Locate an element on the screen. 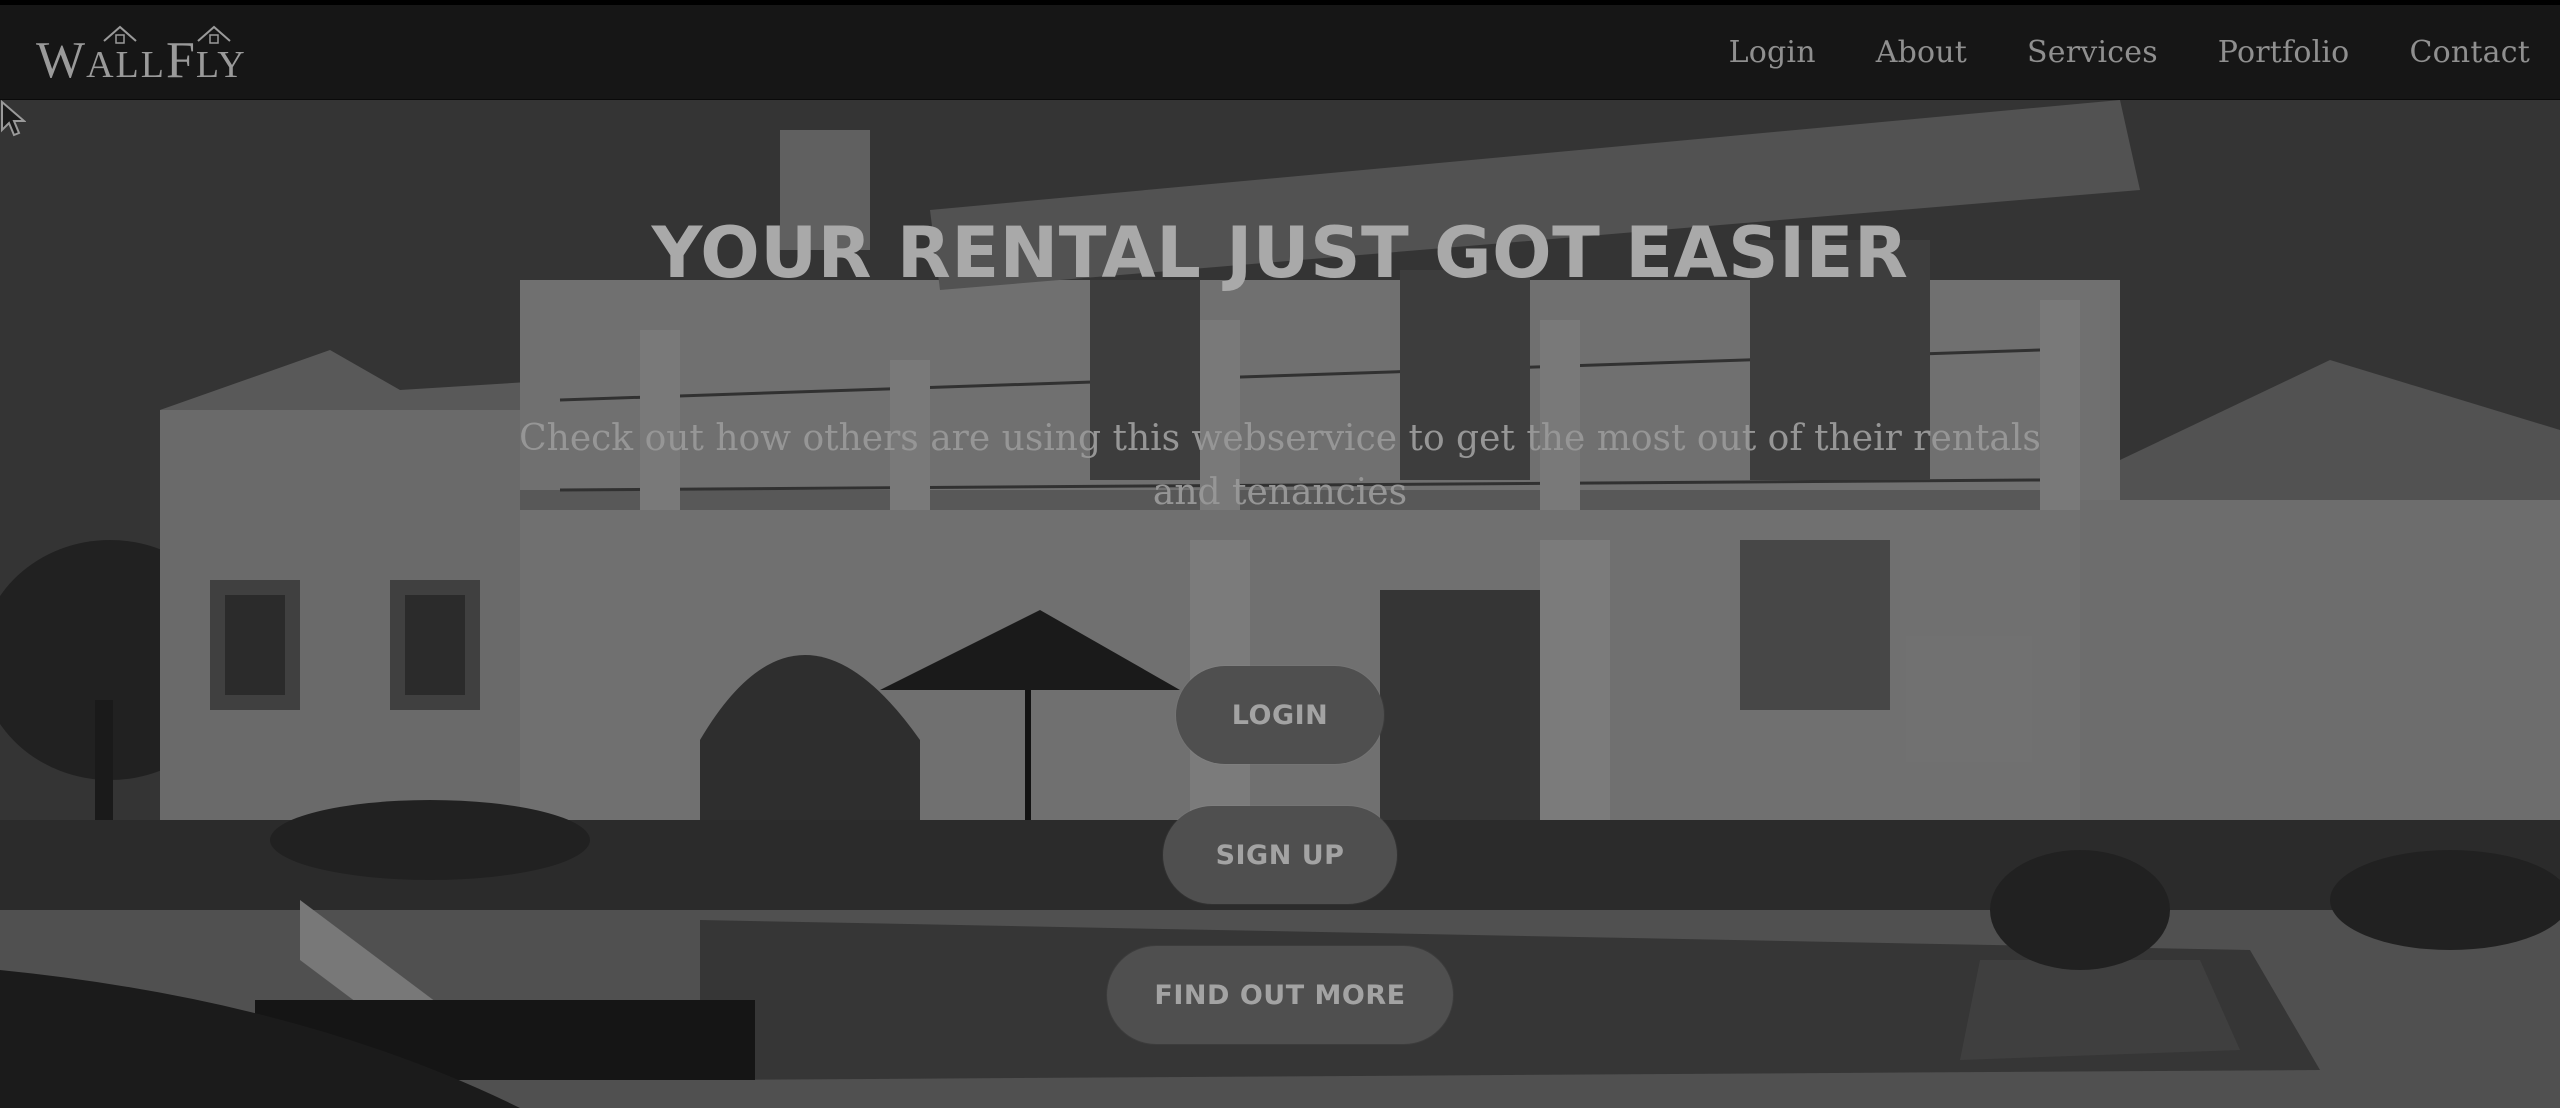 The image size is (2560, 1108). login-button: LOGIN is located at coordinates (1280, 715).